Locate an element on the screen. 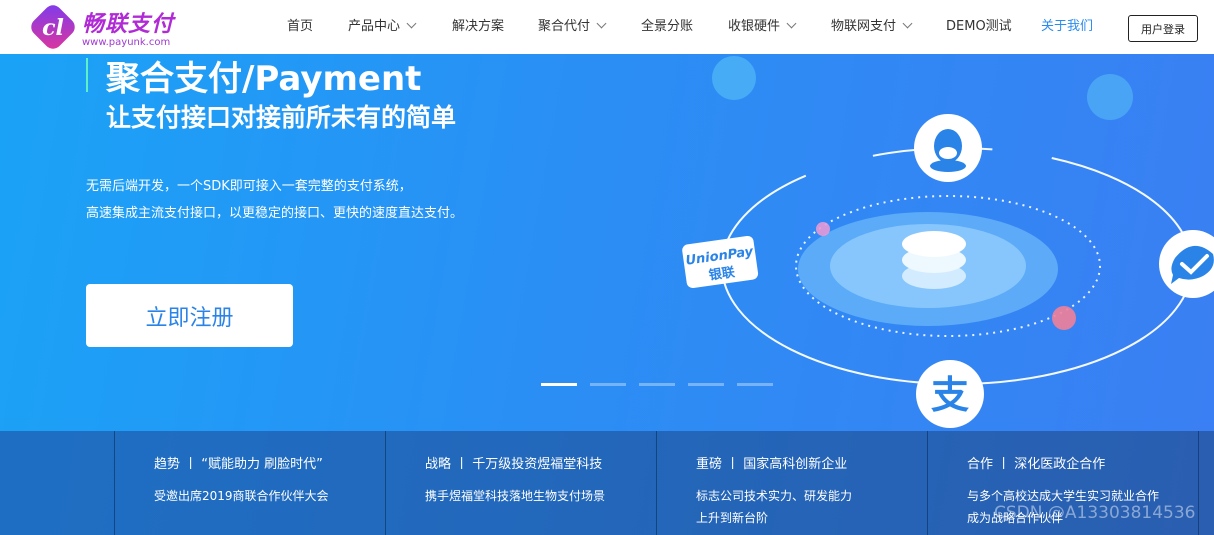 This screenshot has height=535, width=1214. nav-item-home: 首页 is located at coordinates (300, 27).